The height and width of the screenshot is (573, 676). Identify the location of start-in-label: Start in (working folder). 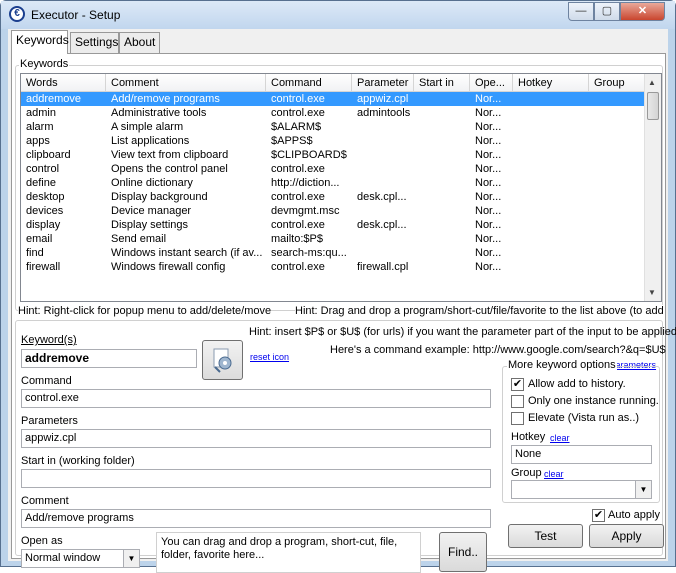
(78, 461).